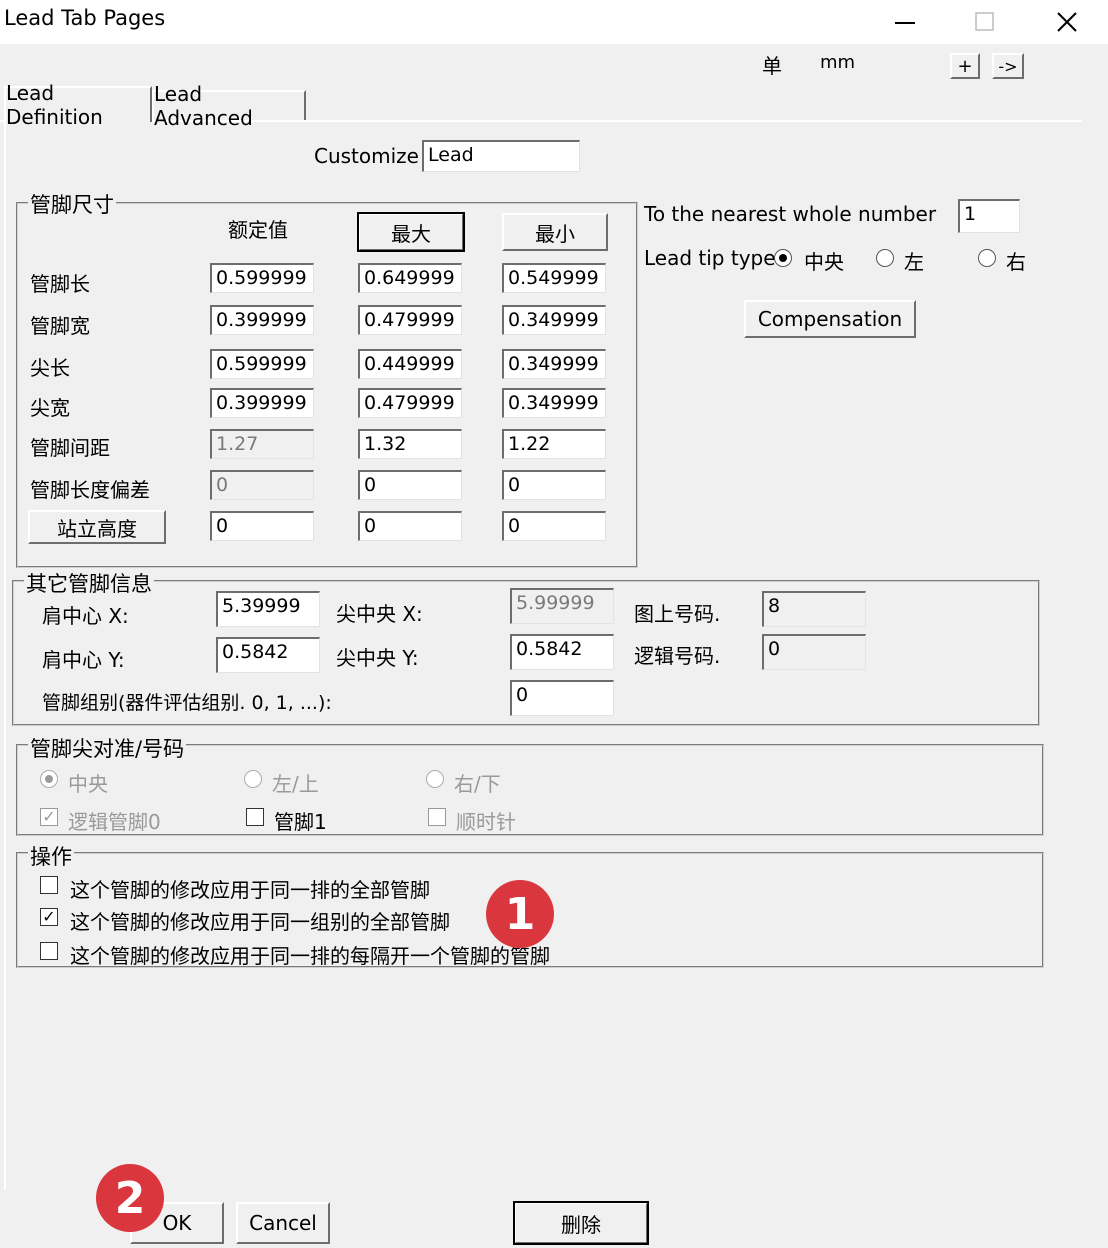 The width and height of the screenshot is (1108, 1248). I want to click on tip-center-y-input: 0.5842, so click(562, 652).